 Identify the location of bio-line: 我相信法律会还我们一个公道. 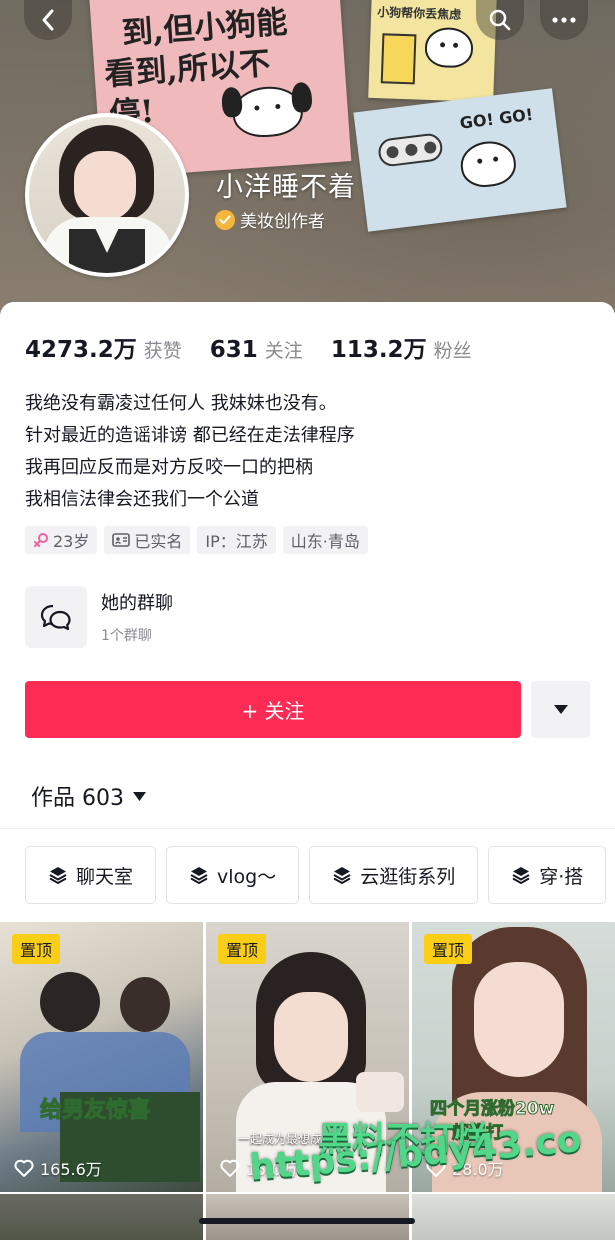
(142, 499).